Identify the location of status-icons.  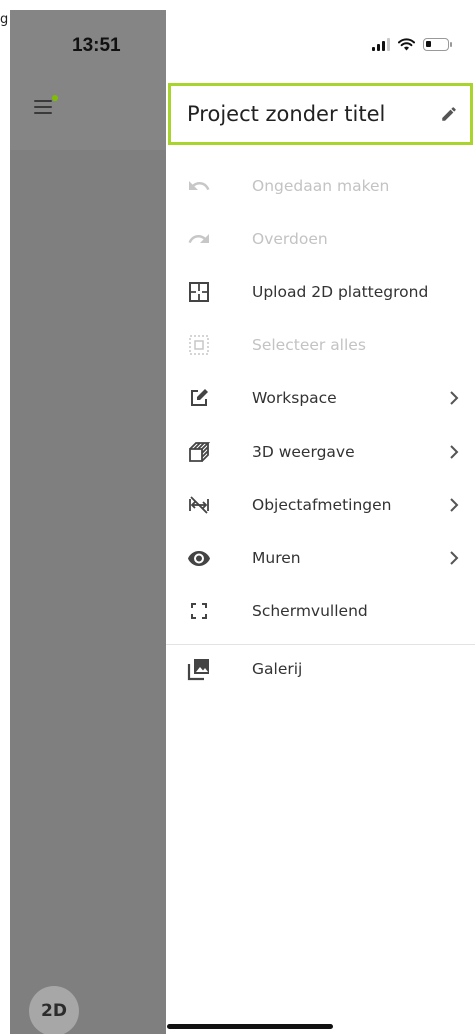
(412, 44).